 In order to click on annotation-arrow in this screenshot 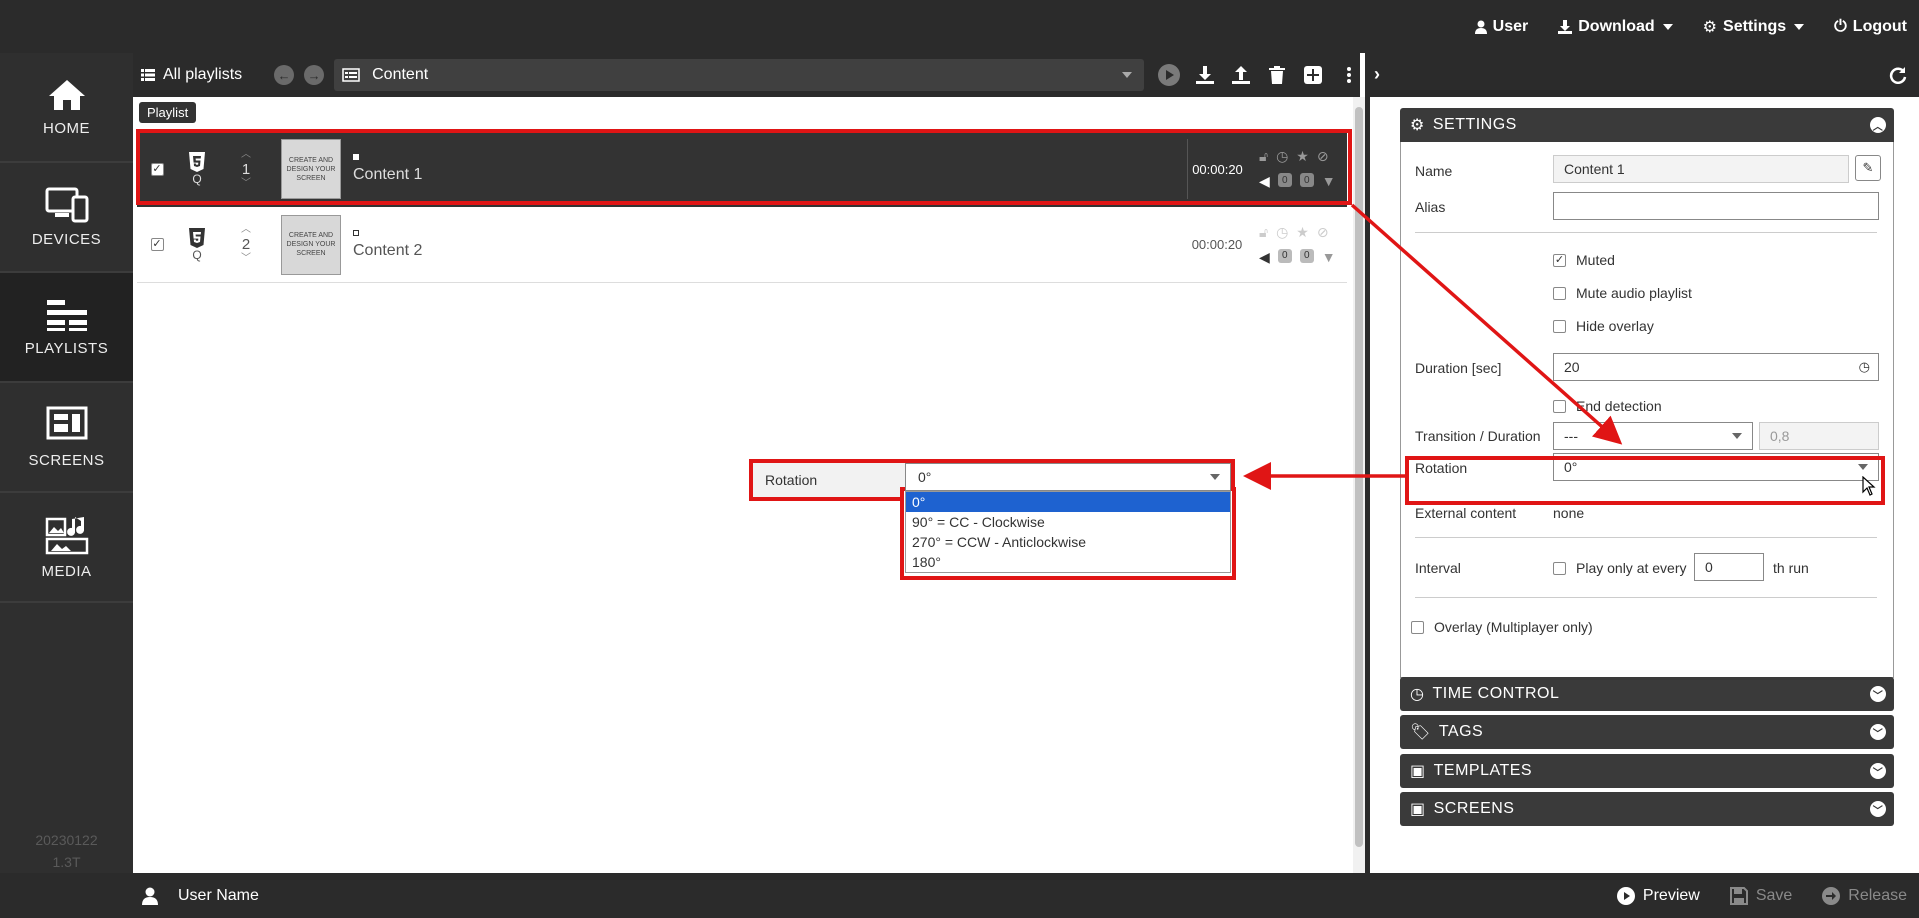, I will do `click(1486, 324)`.